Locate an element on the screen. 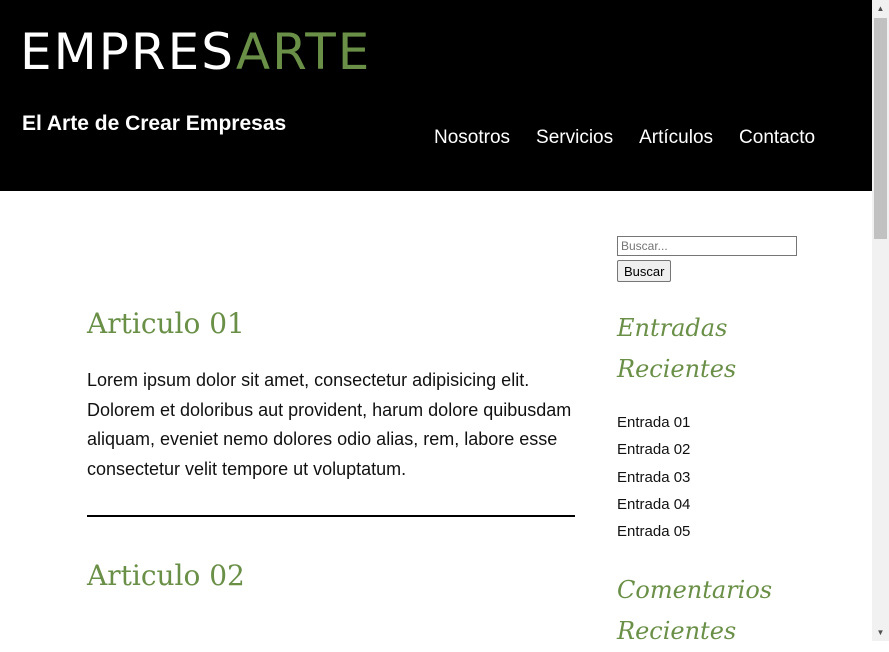 Image resolution: width=889 pixels, height=652 pixels. list-item: Entrada 02 is located at coordinates (717, 449).